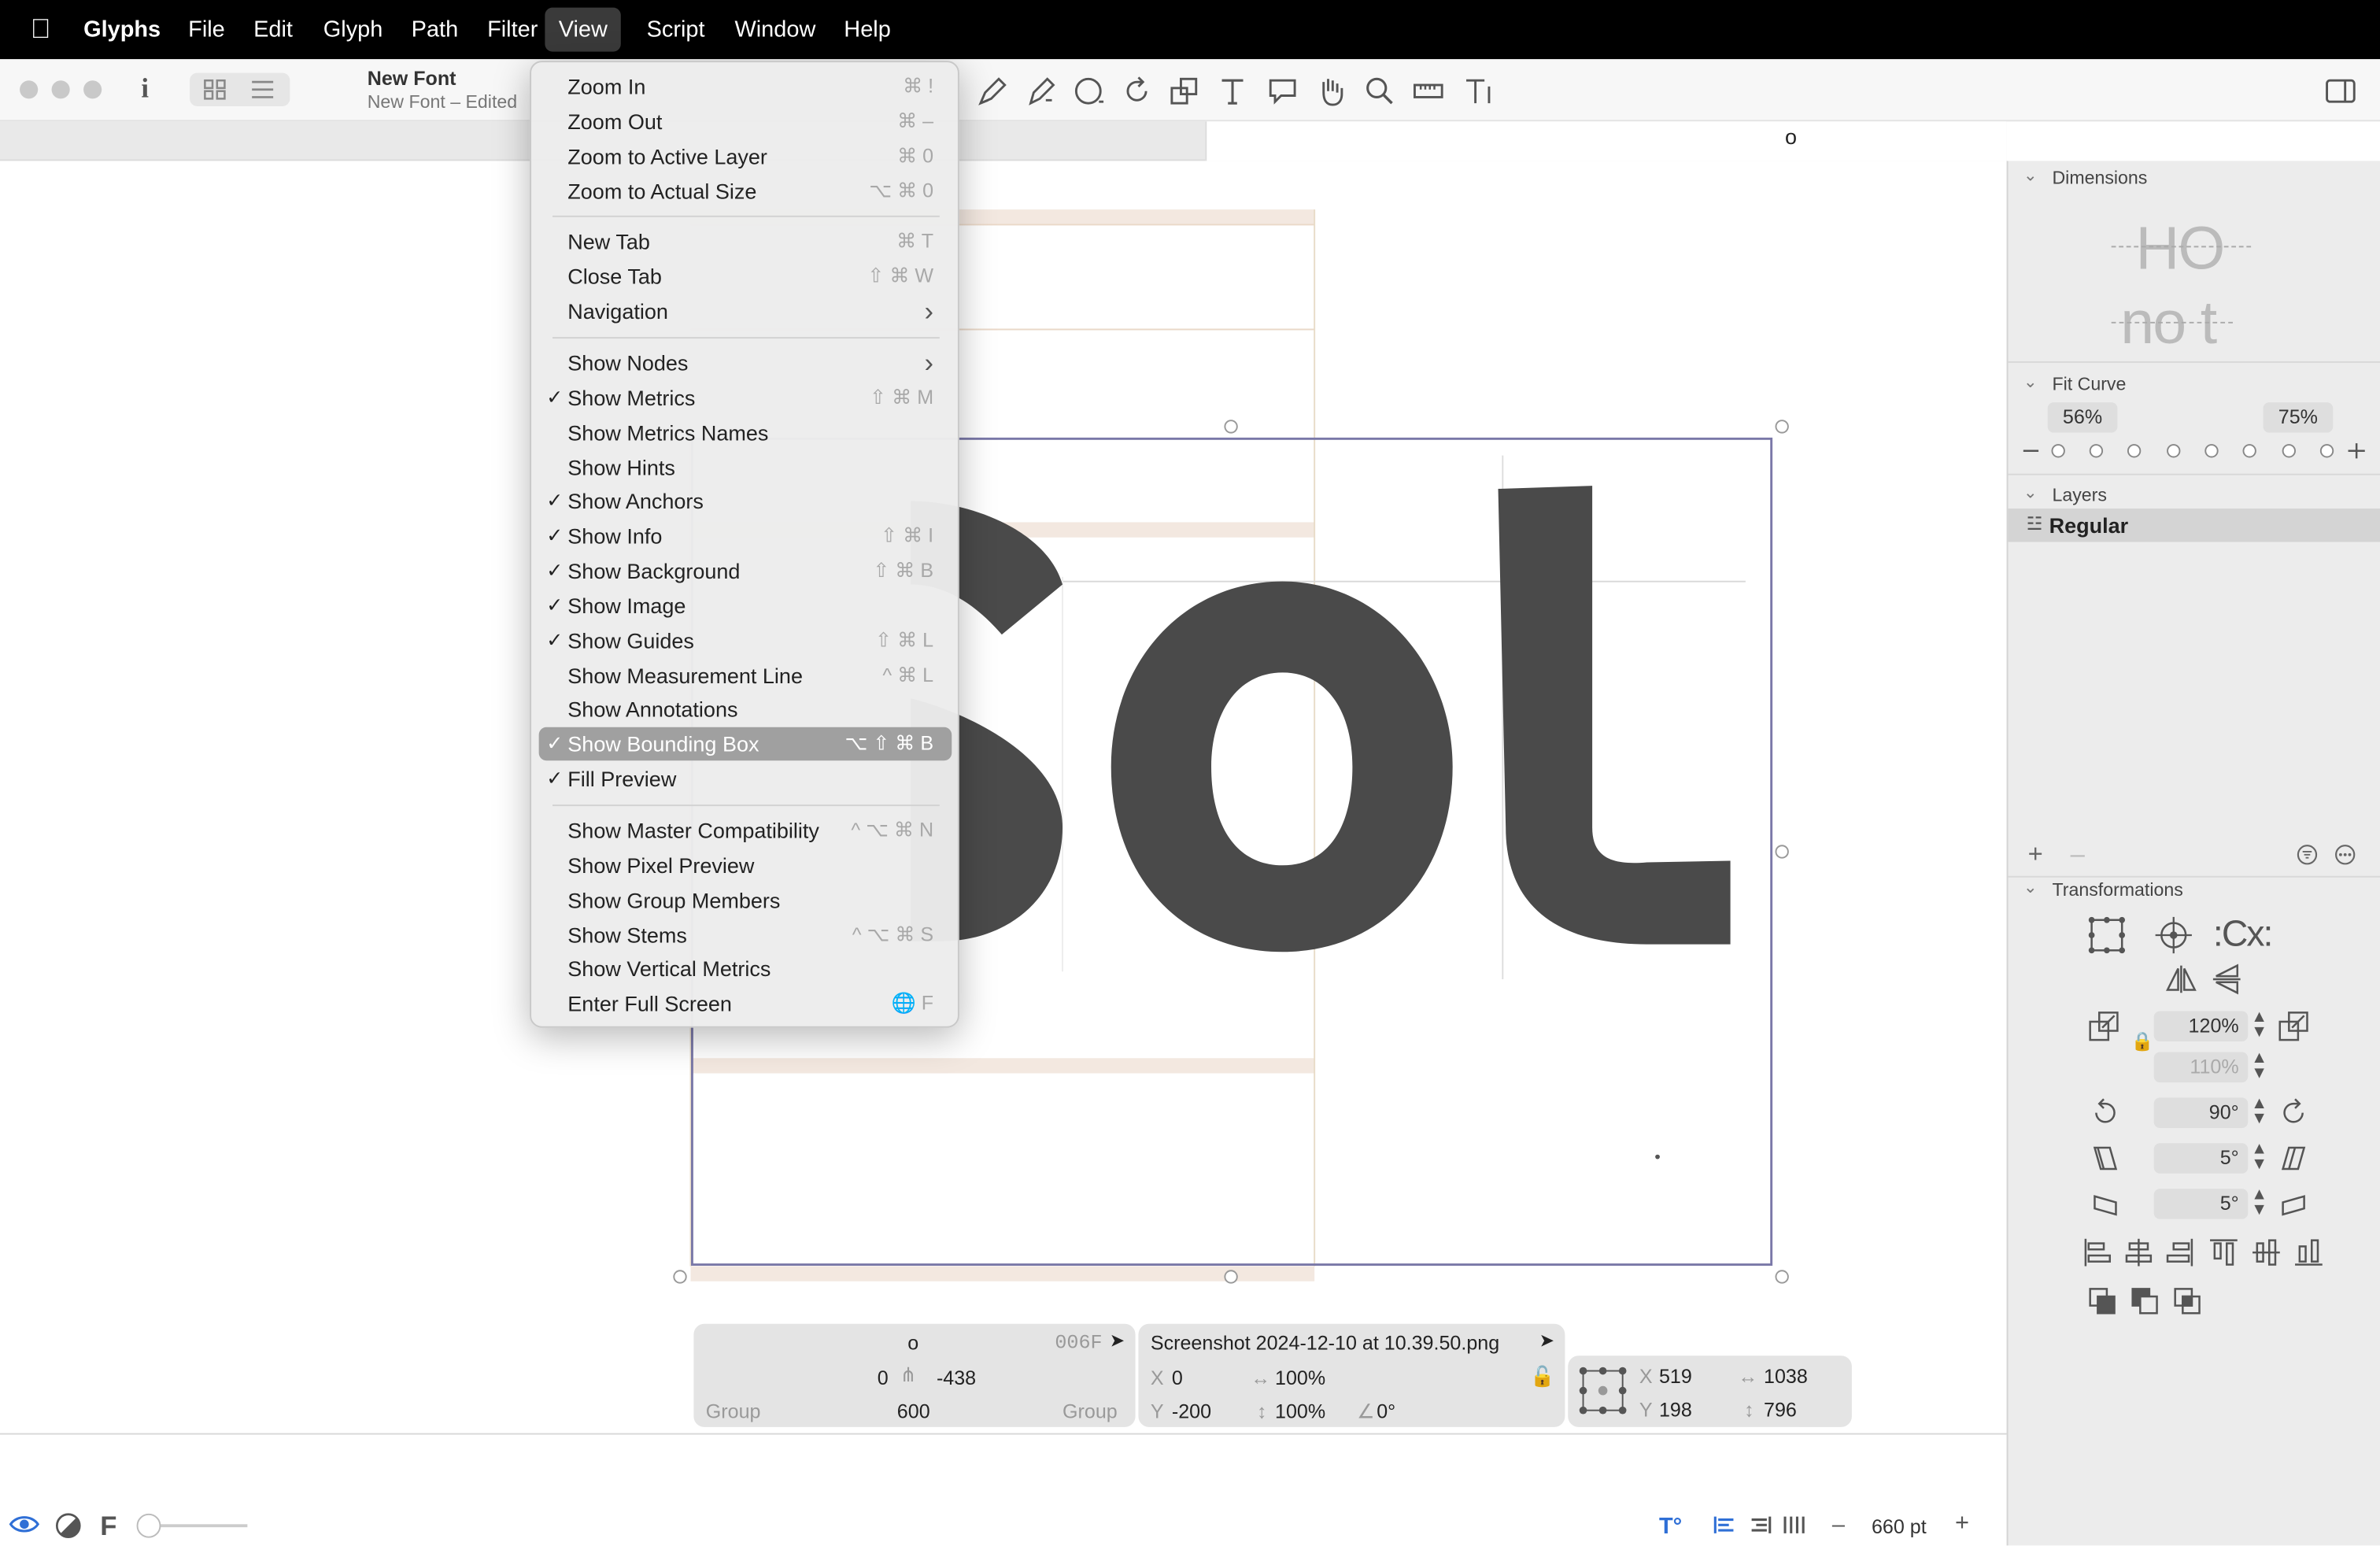  What do you see at coordinates (1794, 1525) in the screenshot?
I see `vertical-layout-icon` at bounding box center [1794, 1525].